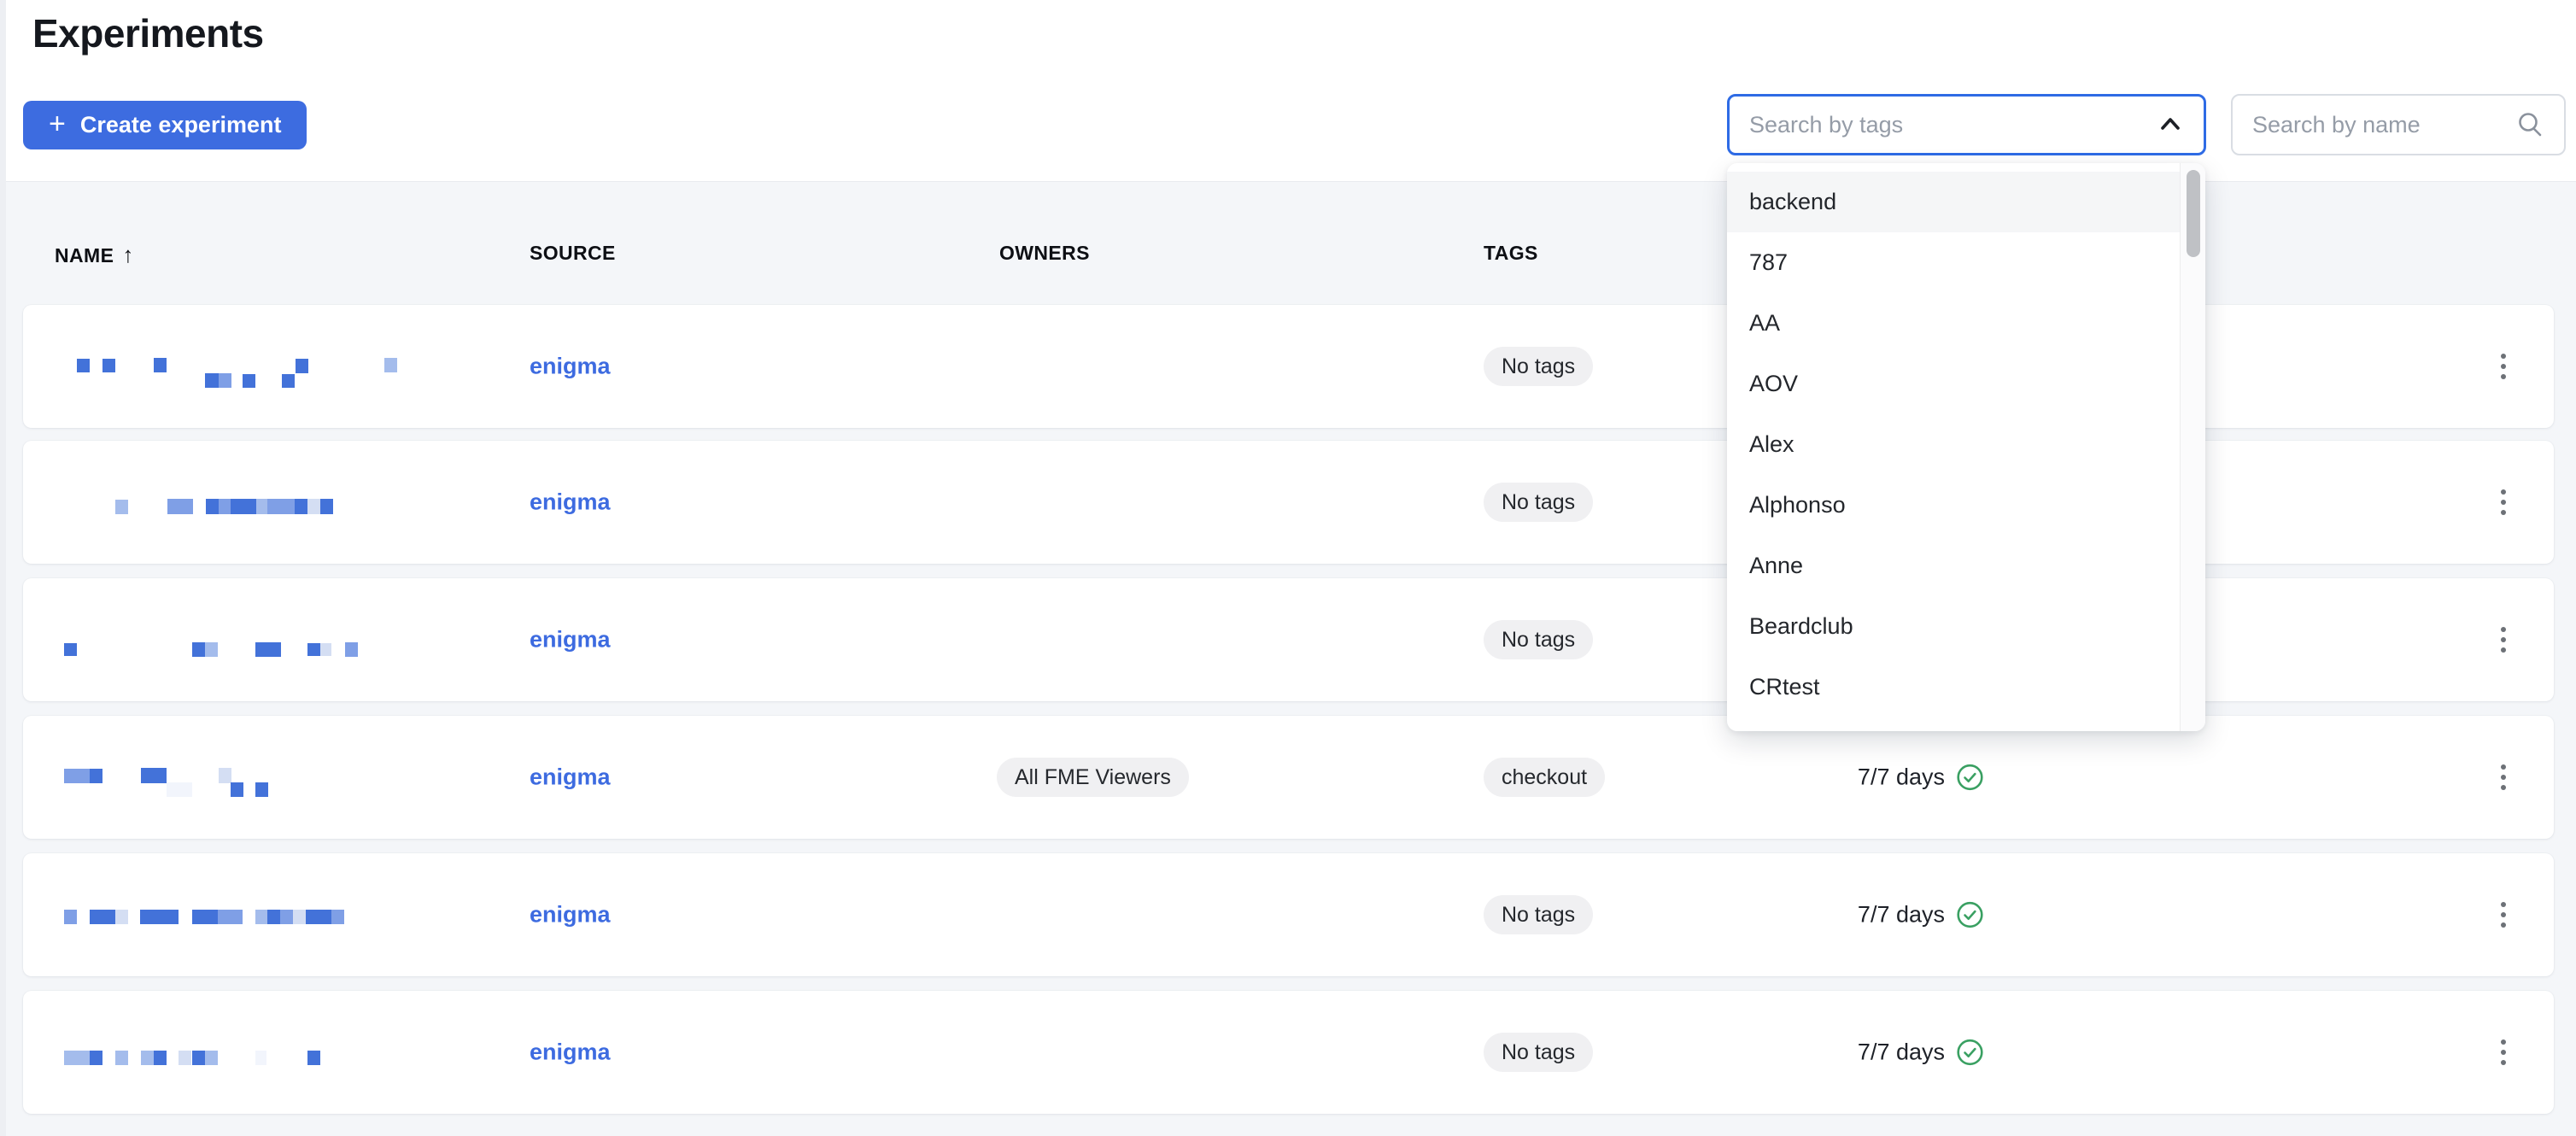  Describe the element at coordinates (1044, 253) in the screenshot. I see `column-header-owners: OWNERS` at that location.